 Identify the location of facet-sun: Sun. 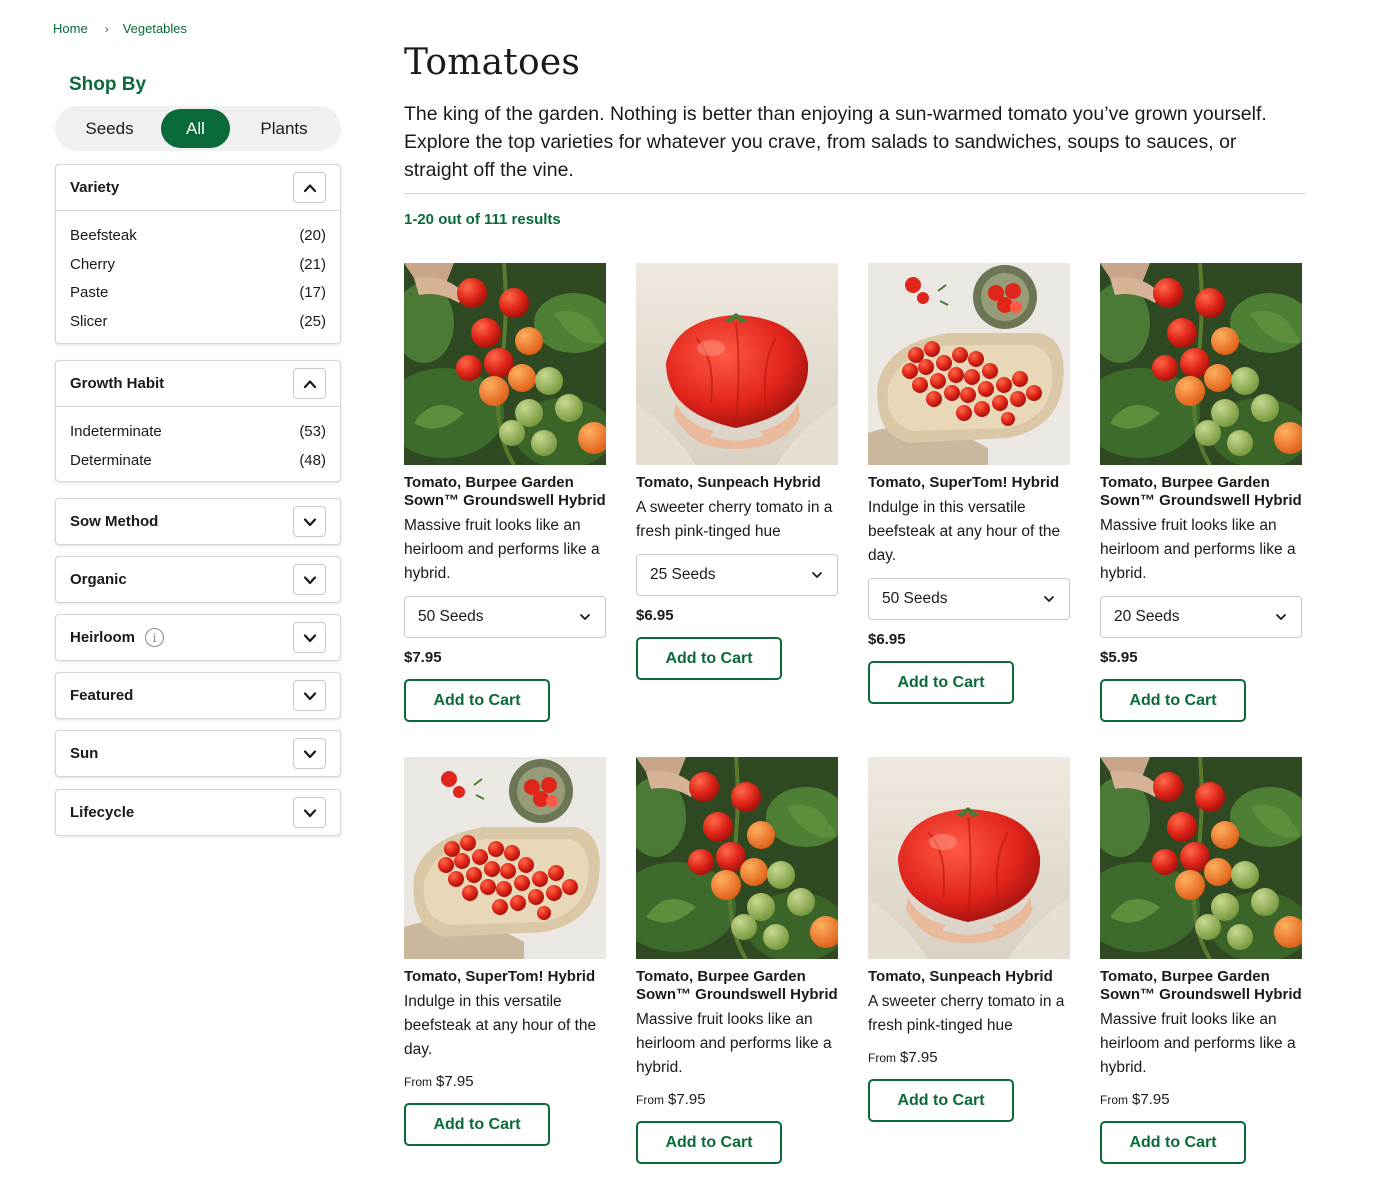
(198, 753).